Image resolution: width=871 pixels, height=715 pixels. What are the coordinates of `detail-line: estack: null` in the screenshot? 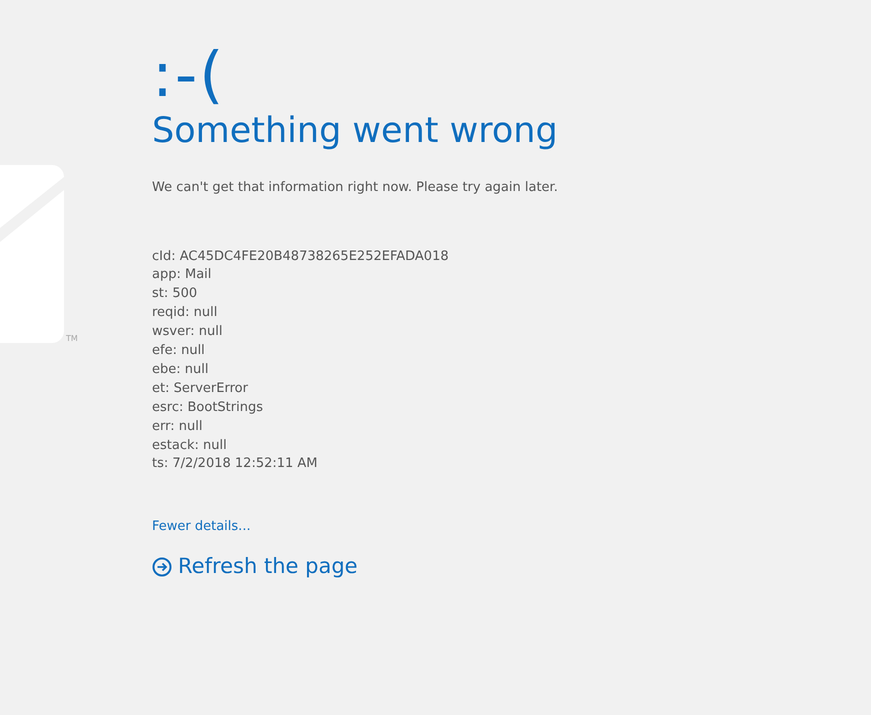 It's located at (190, 445).